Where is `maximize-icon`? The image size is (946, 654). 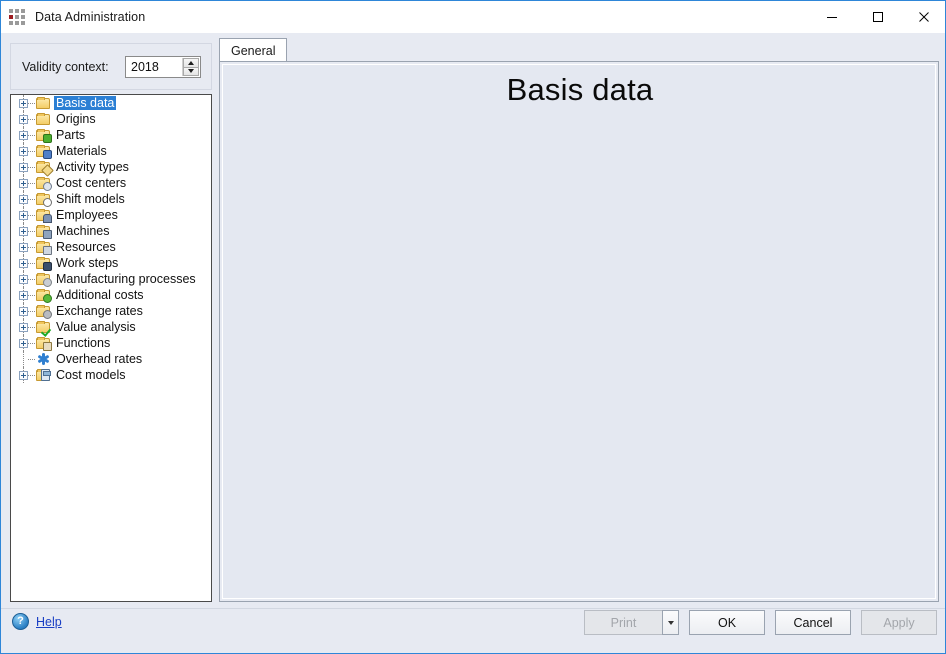 maximize-icon is located at coordinates (878, 17).